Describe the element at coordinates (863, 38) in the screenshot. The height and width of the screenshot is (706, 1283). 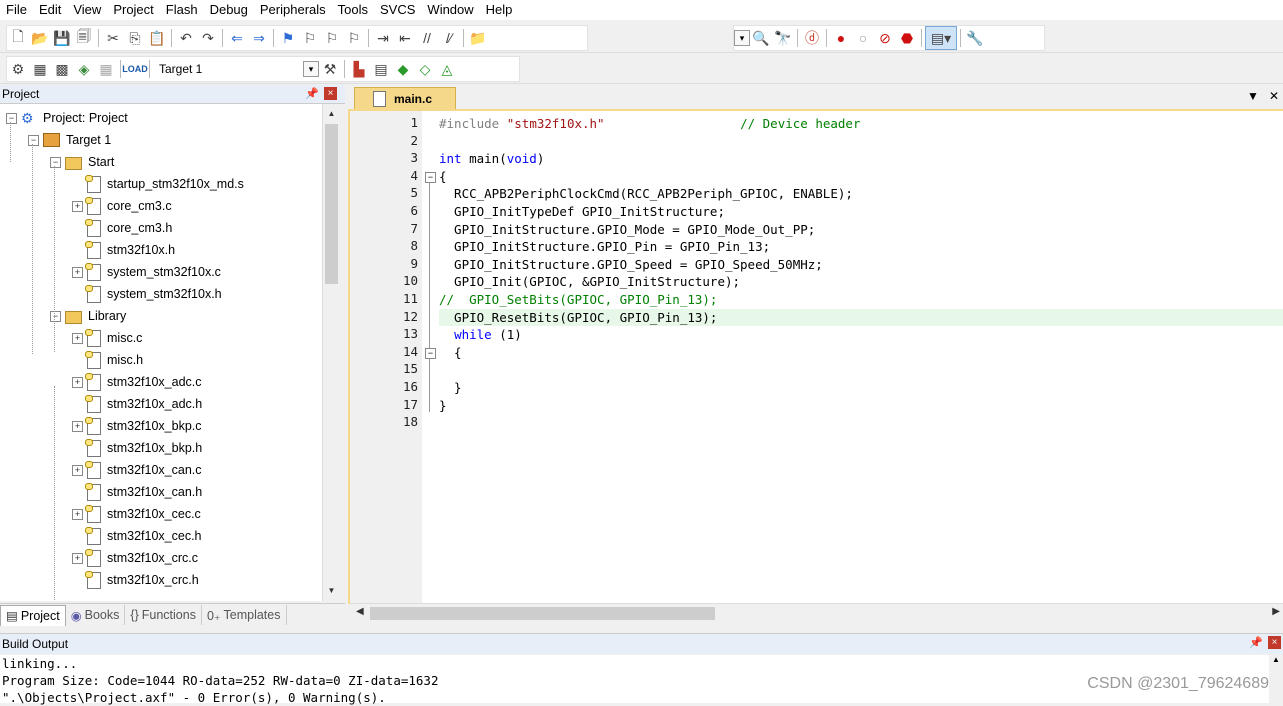
I see `breakpoint-disable-icon: ○` at that location.